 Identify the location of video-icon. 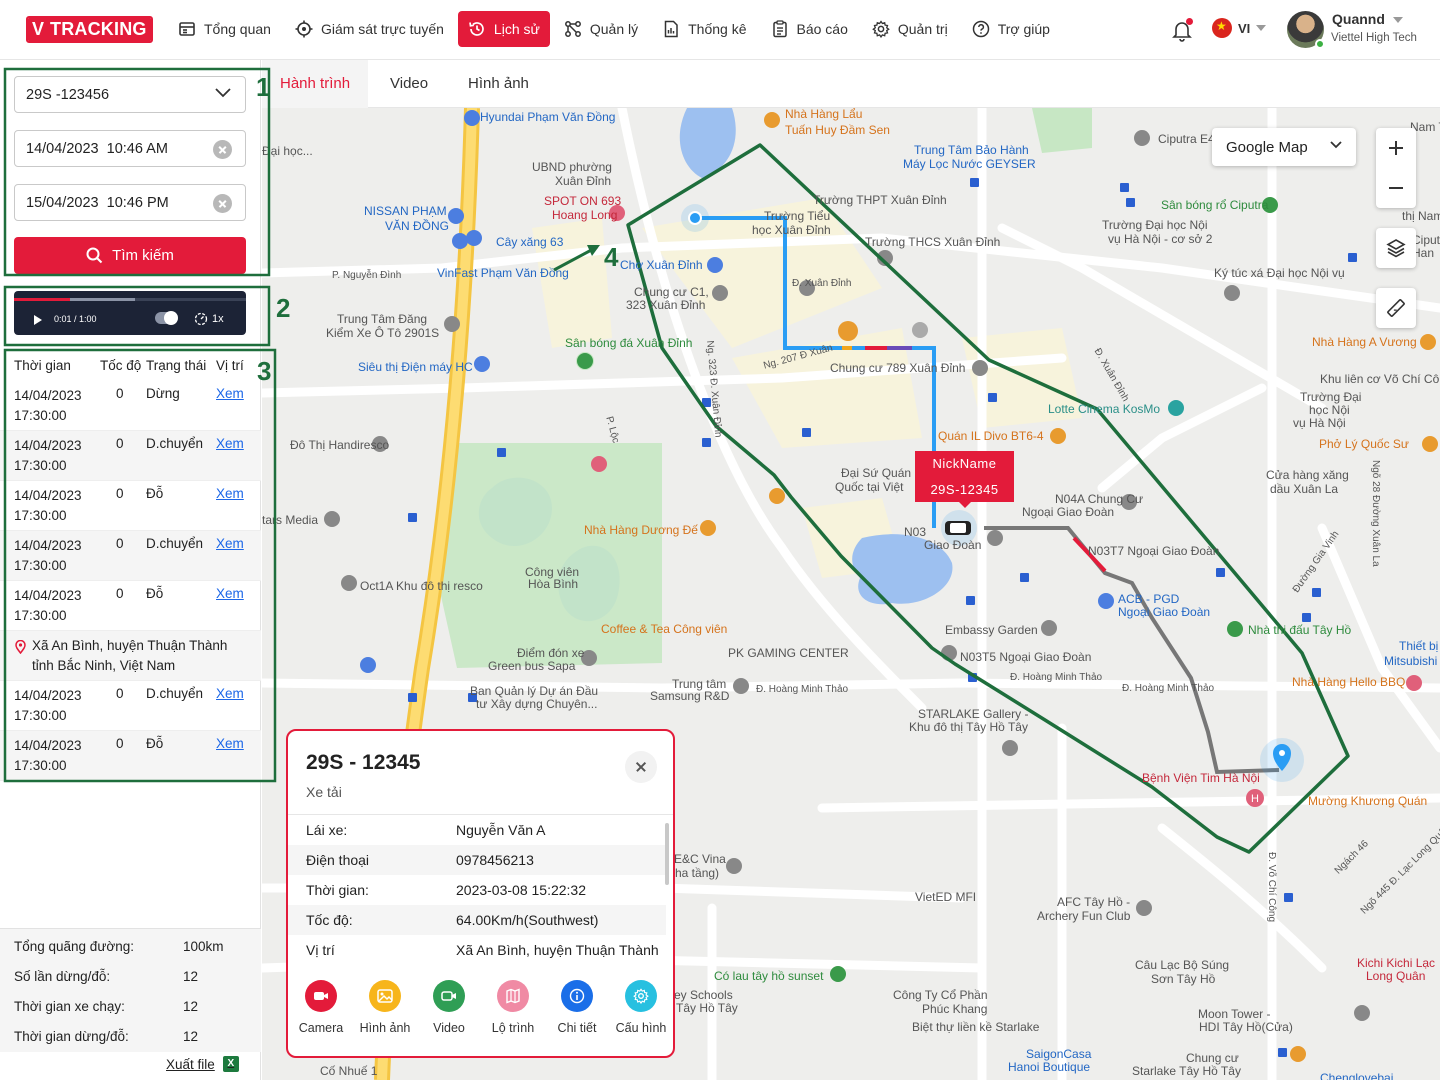
(449, 996).